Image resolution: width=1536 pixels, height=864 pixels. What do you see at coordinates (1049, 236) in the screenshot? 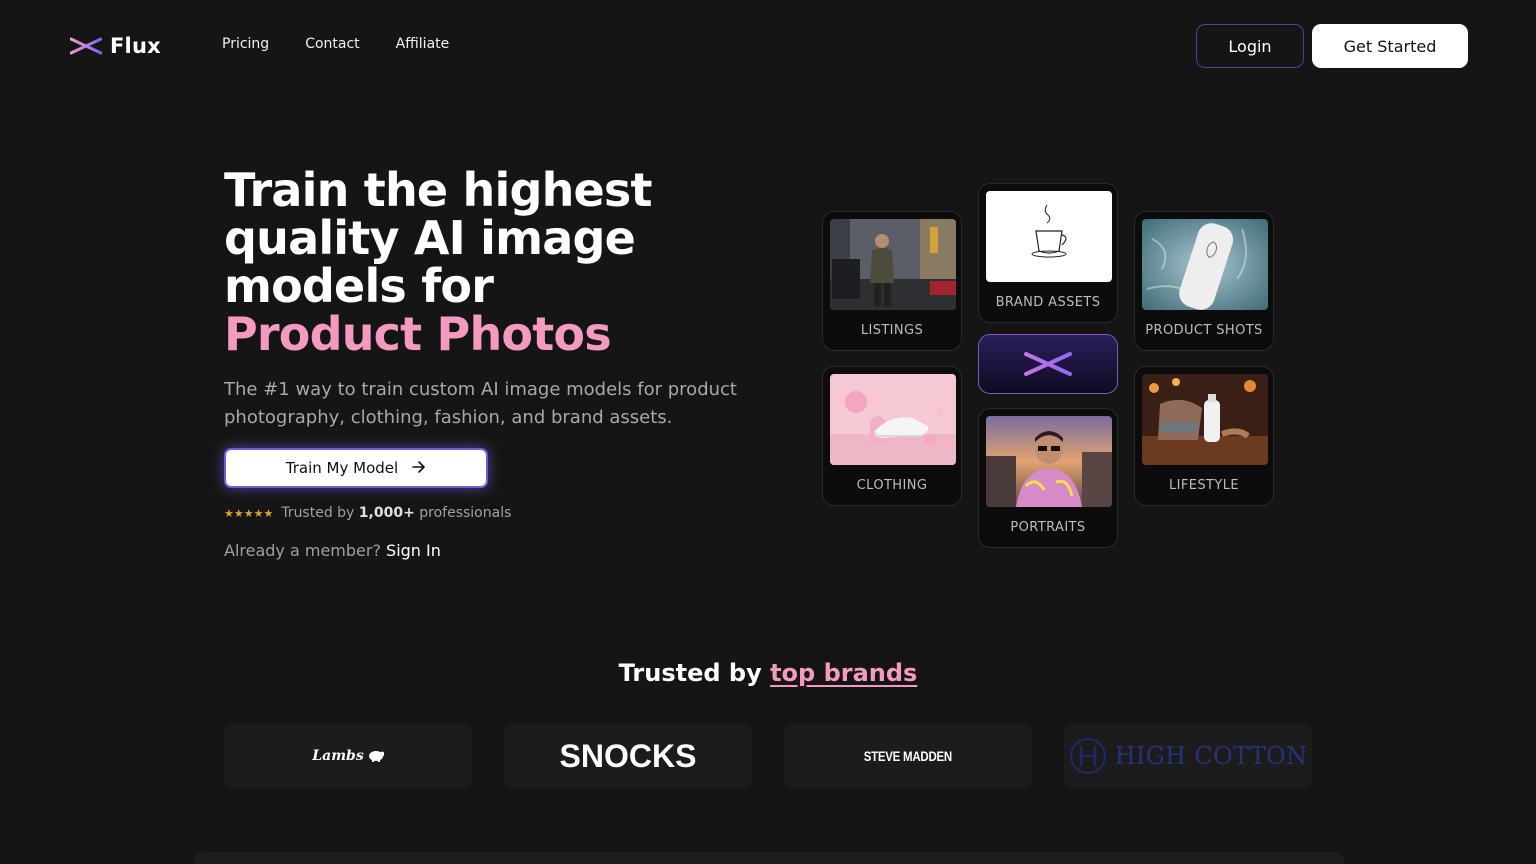
I see `brand-assets-image` at bounding box center [1049, 236].